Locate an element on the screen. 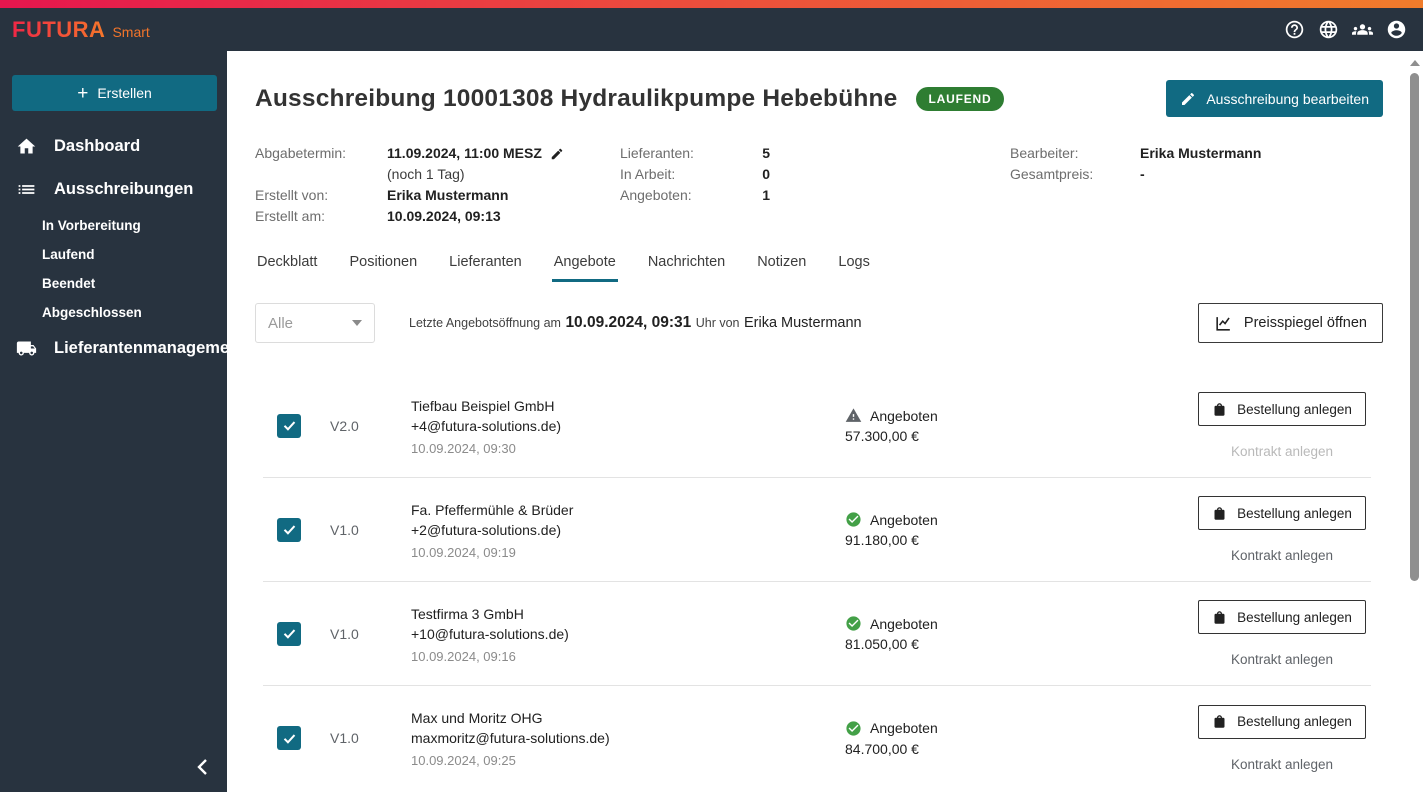 Image resolution: width=1423 pixels, height=792 pixels. create-button: + Erstellen is located at coordinates (114, 93).